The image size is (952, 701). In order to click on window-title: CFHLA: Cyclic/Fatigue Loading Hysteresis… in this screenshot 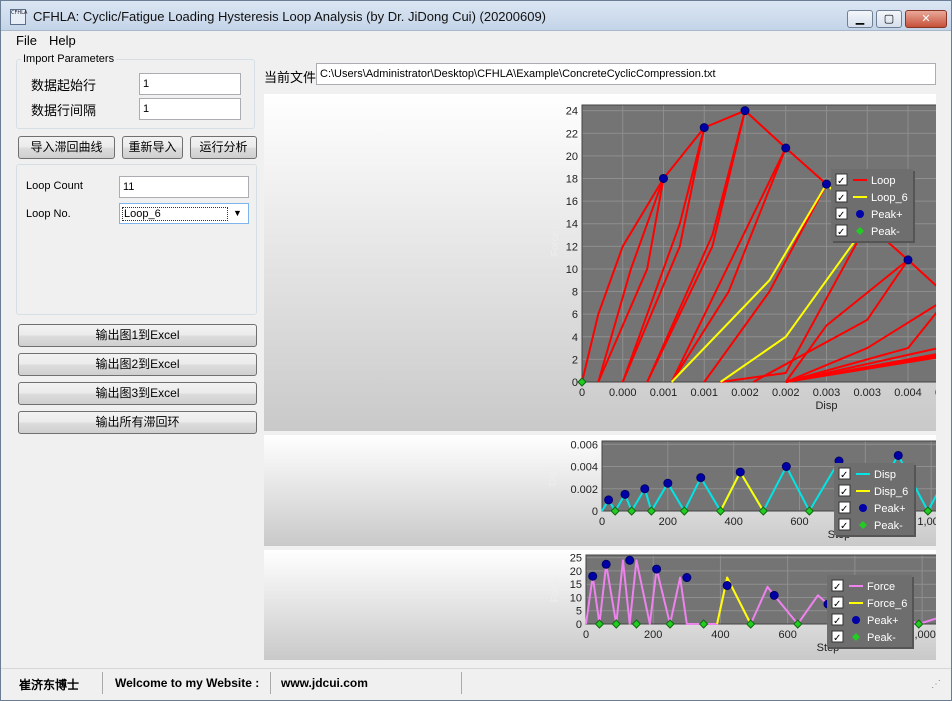, I will do `click(290, 16)`.